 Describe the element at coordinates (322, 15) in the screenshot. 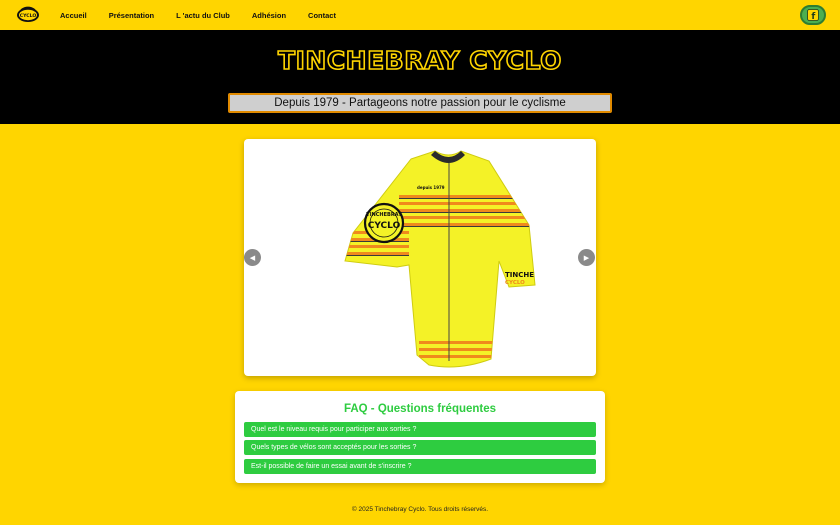

I see `nav-link-contact: Contact` at that location.